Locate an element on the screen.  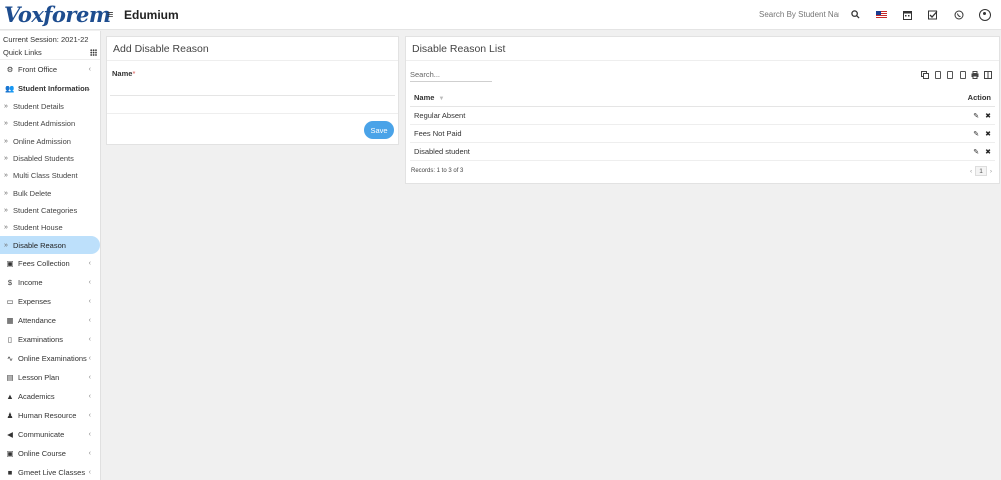
us-flag-icon is located at coordinates (881, 15).